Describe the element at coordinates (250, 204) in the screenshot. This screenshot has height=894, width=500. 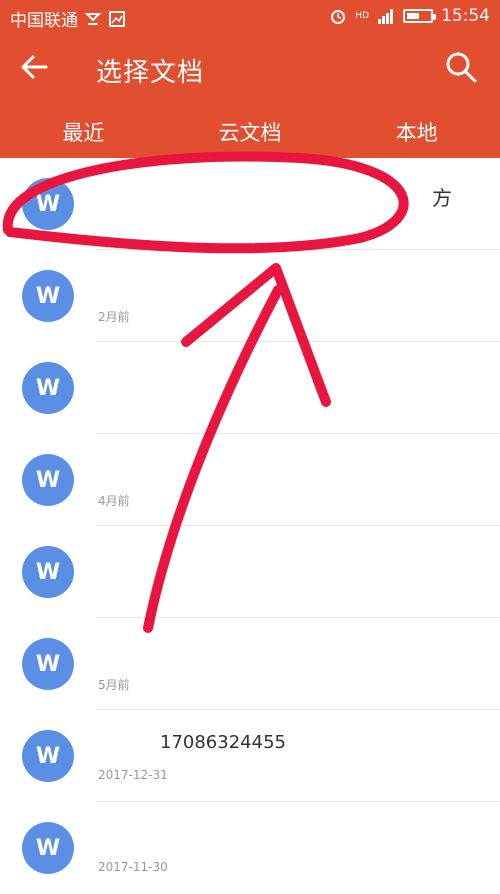
I see `list-item: W 方` at that location.